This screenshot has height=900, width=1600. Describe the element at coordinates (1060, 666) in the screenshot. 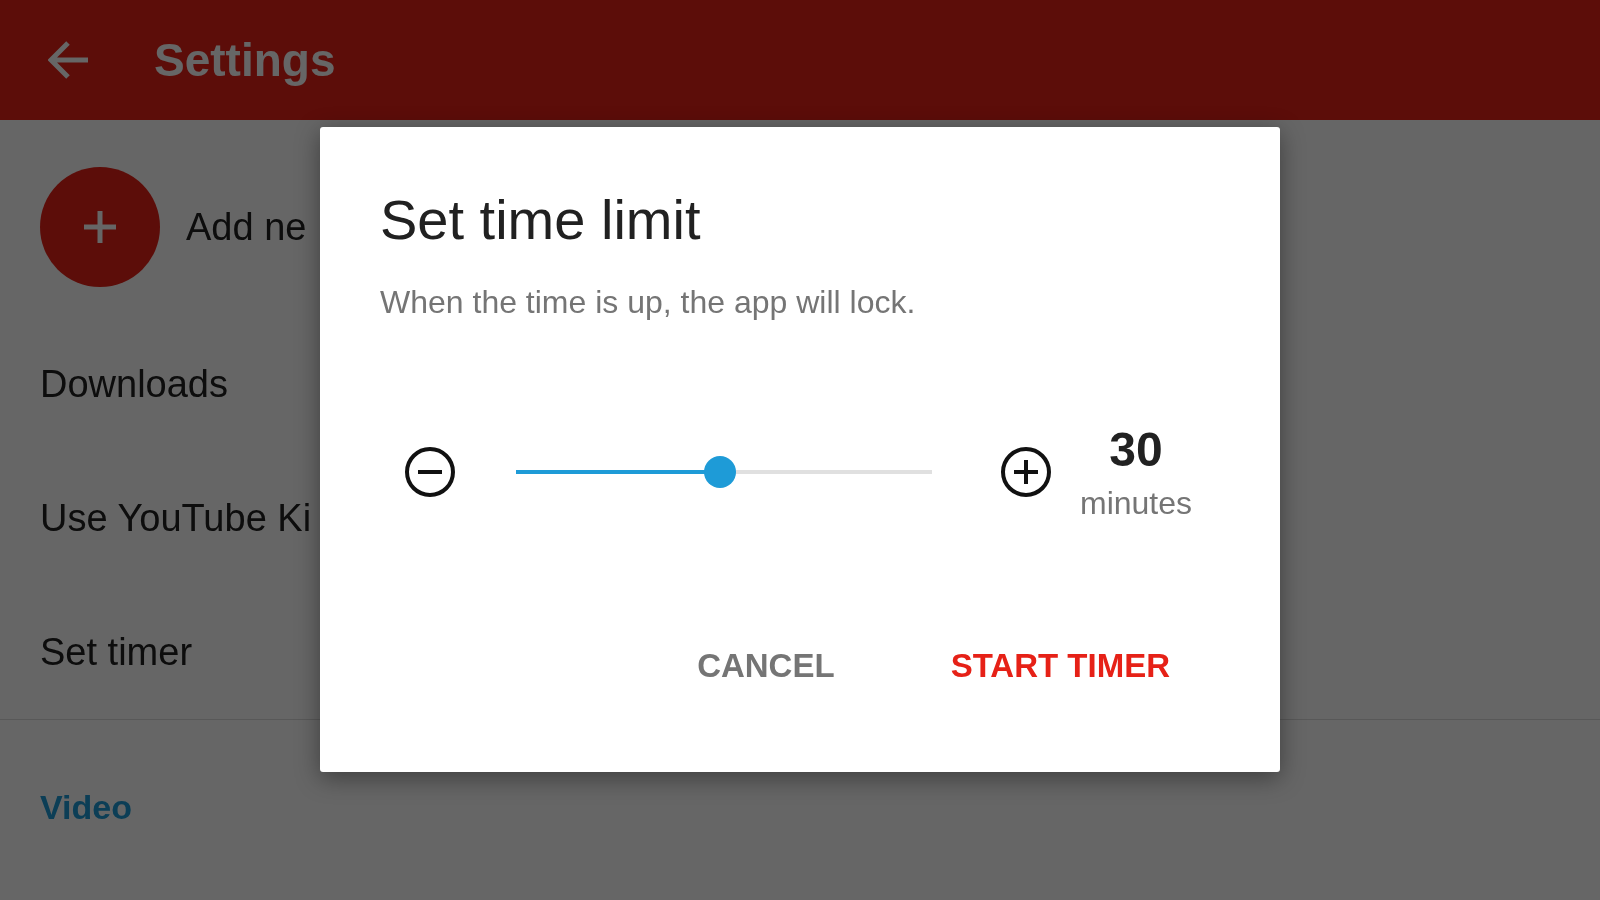

I see `start-timer-button: START TIMER` at that location.